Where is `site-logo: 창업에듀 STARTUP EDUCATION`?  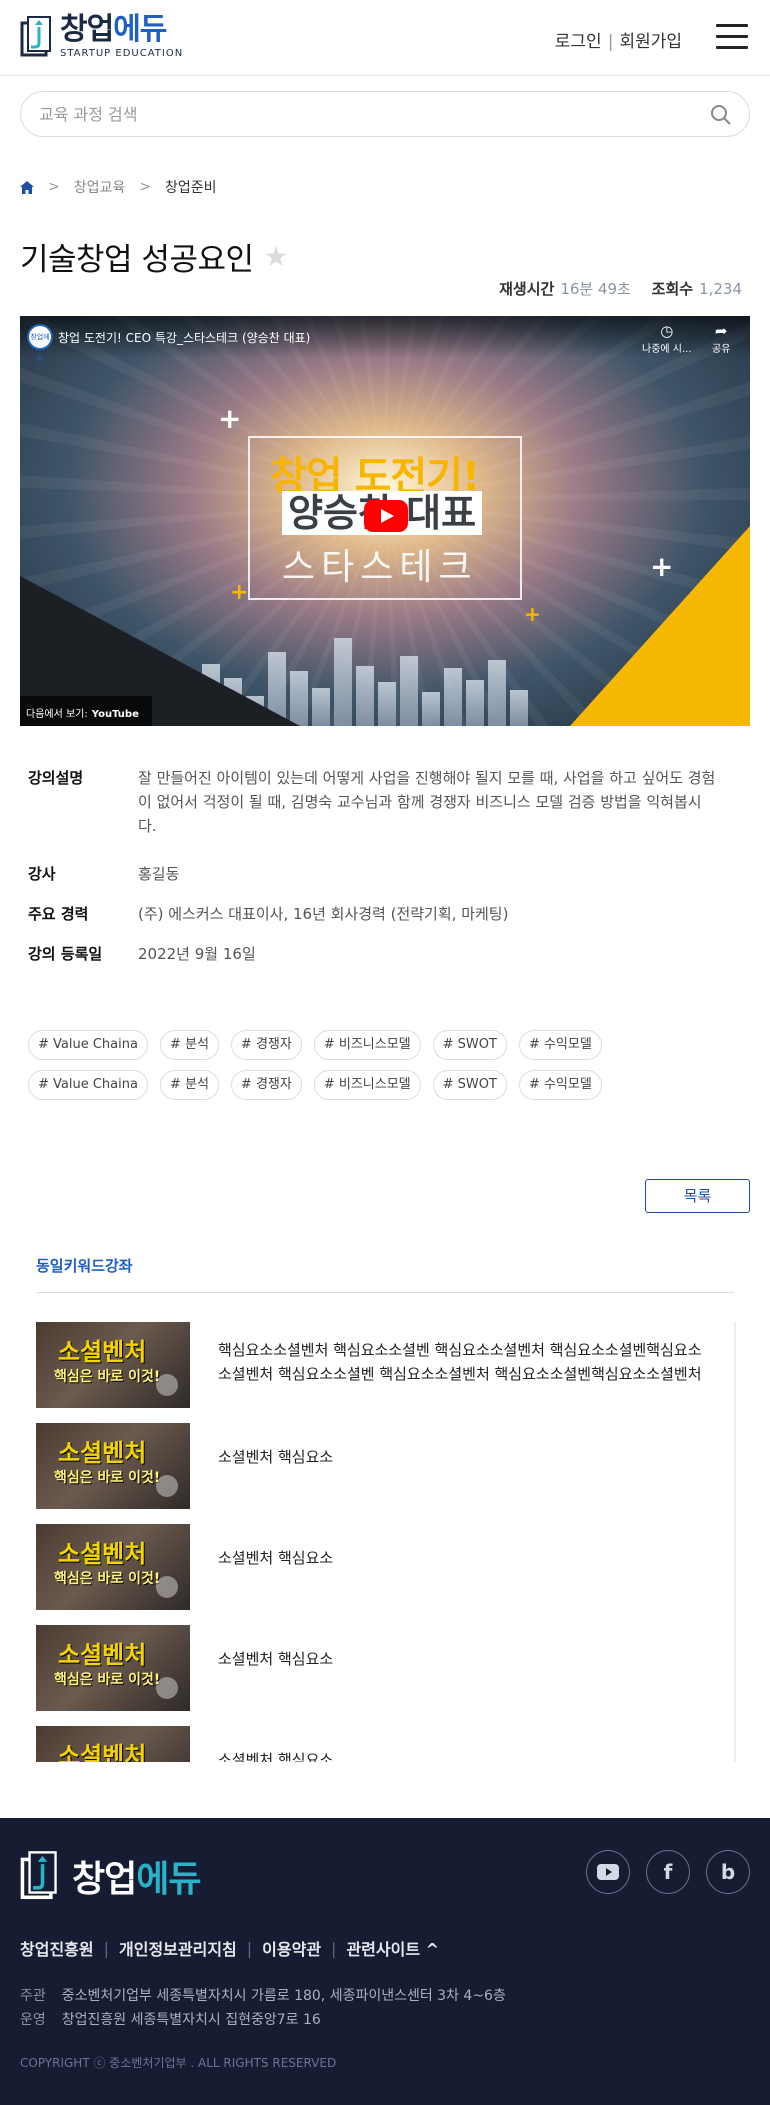 site-logo: 창업에듀 STARTUP EDUCATION is located at coordinates (101, 36).